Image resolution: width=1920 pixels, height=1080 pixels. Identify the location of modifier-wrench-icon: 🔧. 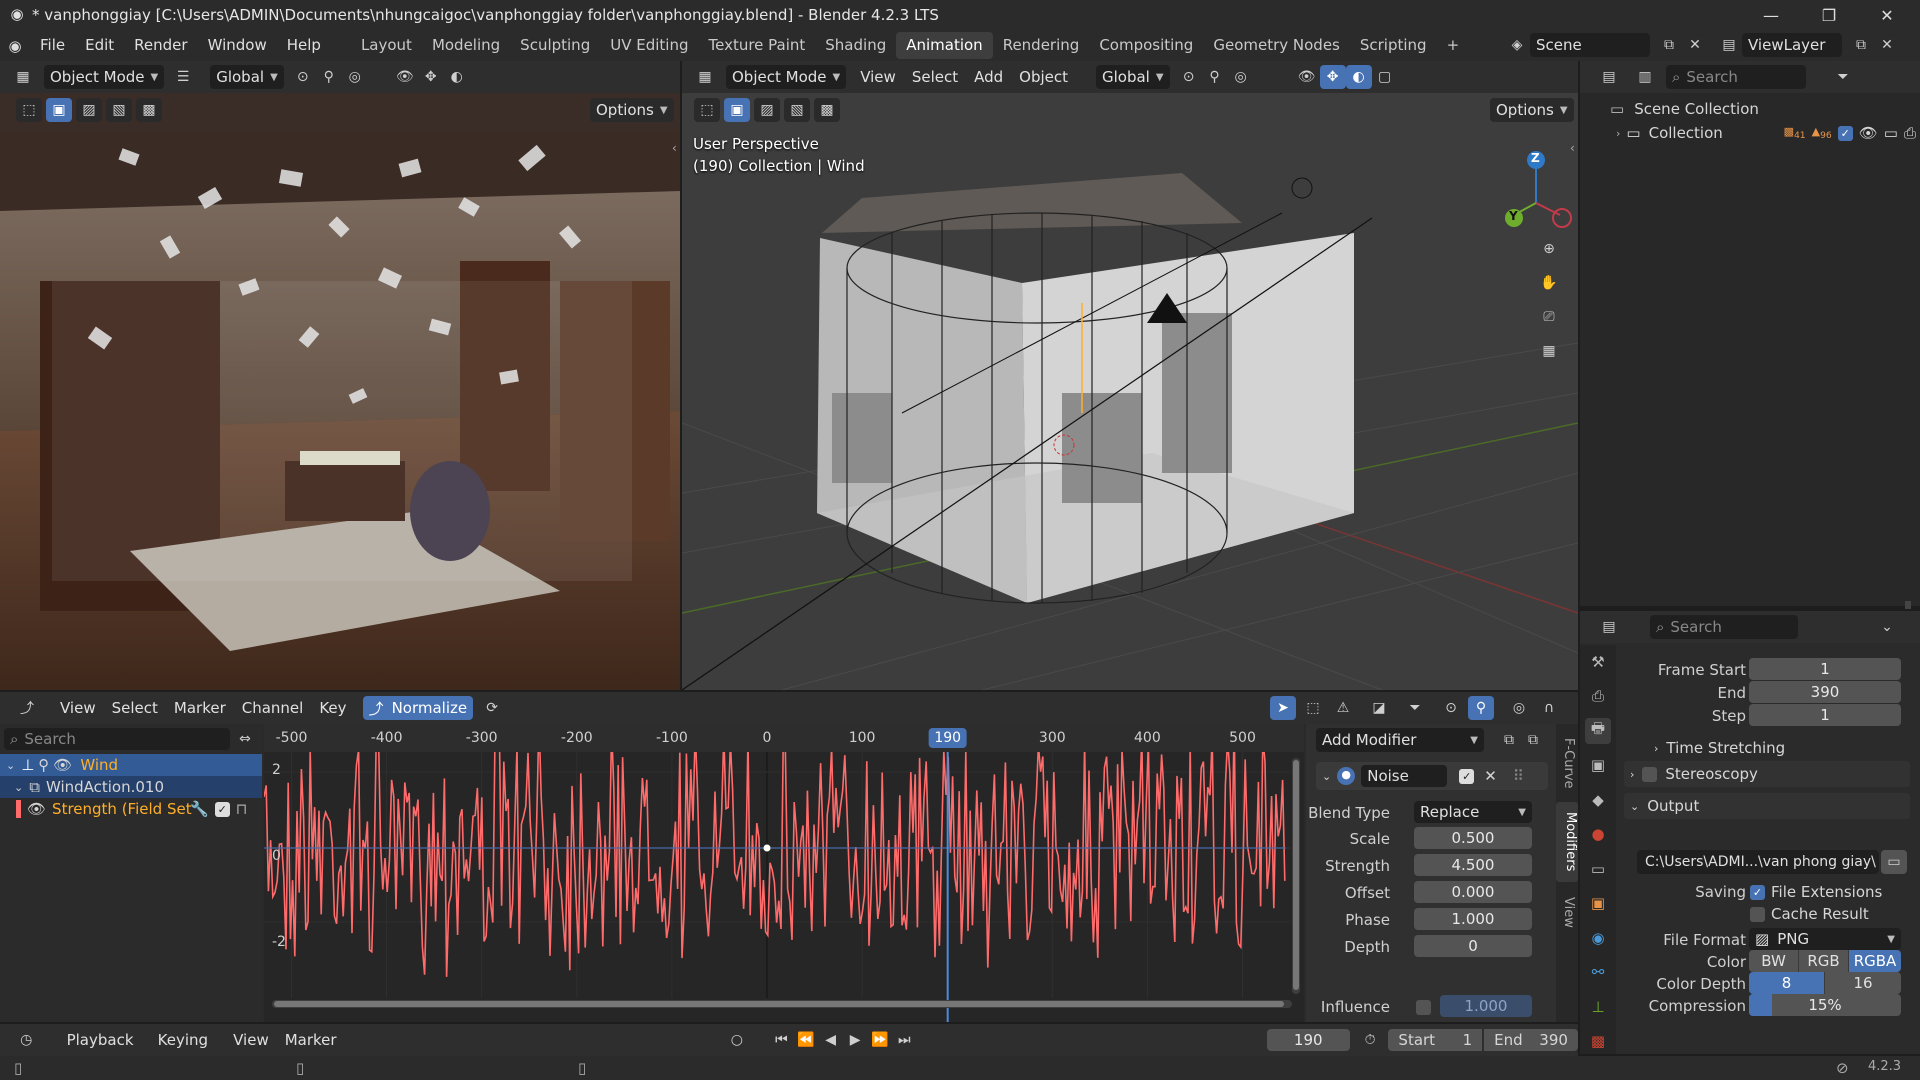
(199, 809).